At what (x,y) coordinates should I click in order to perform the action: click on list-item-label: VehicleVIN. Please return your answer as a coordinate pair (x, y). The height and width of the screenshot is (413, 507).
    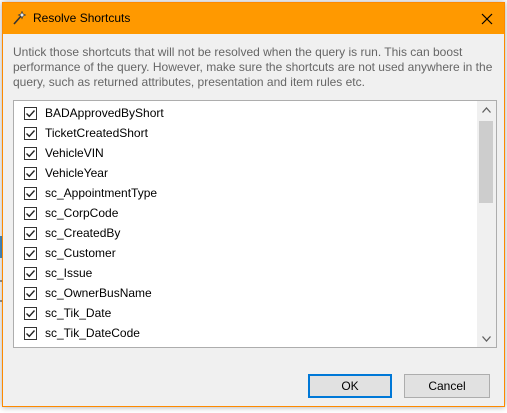
    Looking at the image, I should click on (74, 153).